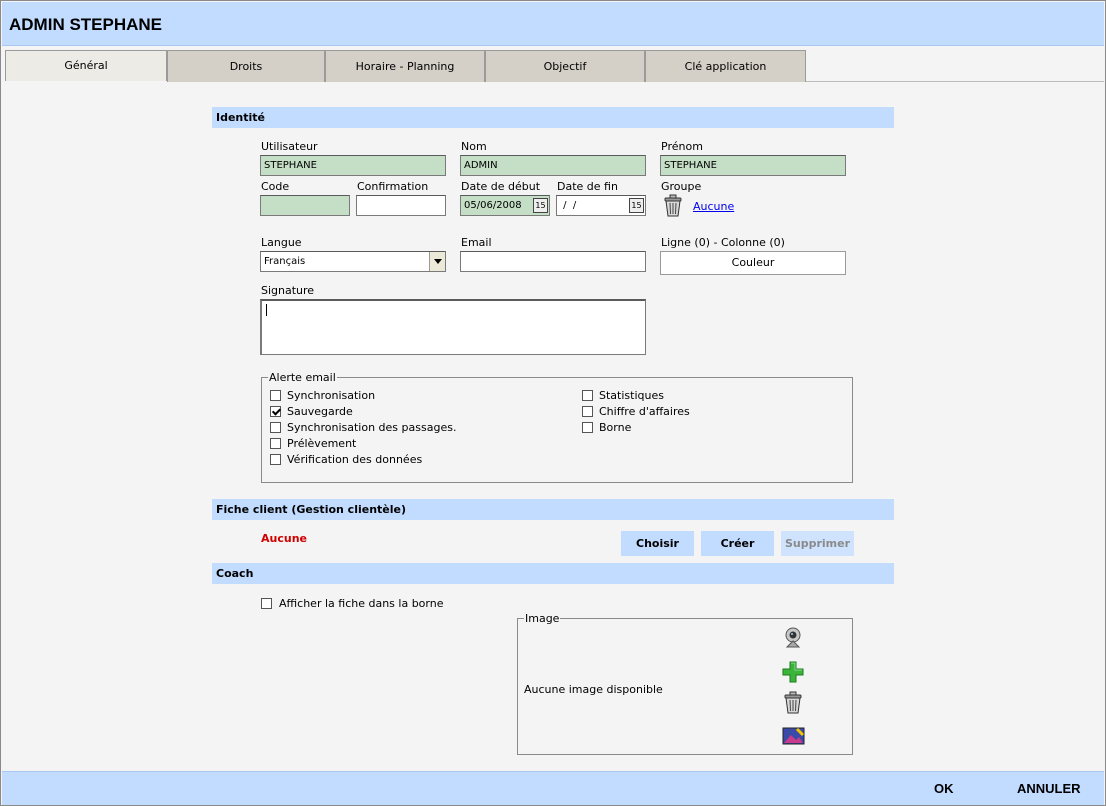 The image size is (1106, 806). Describe the element at coordinates (86, 24) in the screenshot. I see `window-title: ADMIN STEPHANE` at that location.